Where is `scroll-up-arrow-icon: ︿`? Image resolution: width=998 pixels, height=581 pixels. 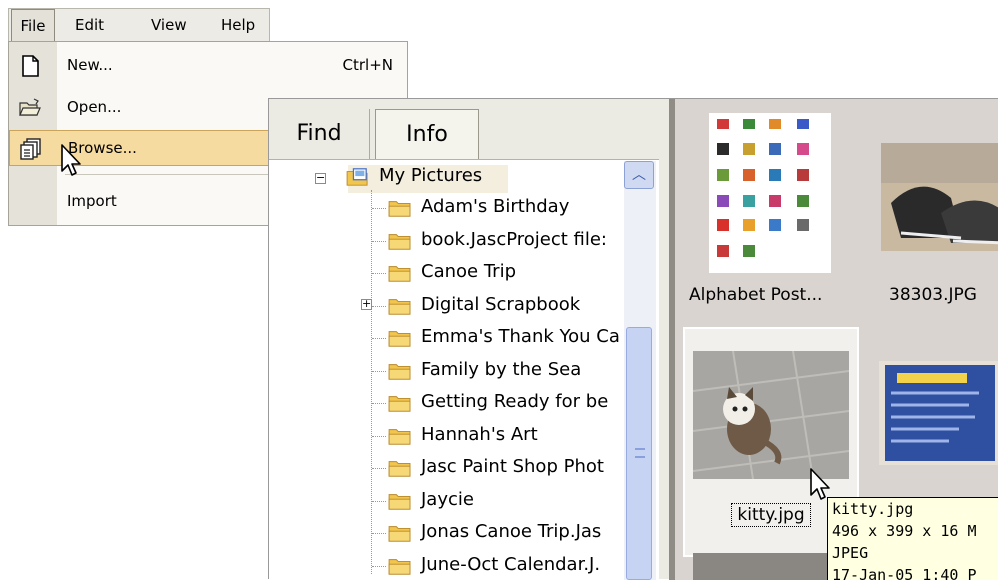
scroll-up-arrow-icon: ︿ is located at coordinates (639, 175).